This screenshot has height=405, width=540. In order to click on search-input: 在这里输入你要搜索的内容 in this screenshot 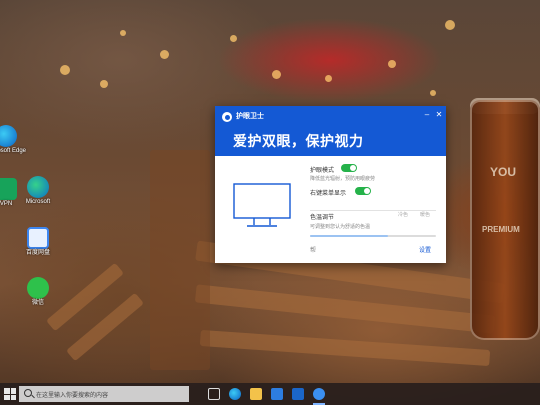, I will do `click(104, 394)`.